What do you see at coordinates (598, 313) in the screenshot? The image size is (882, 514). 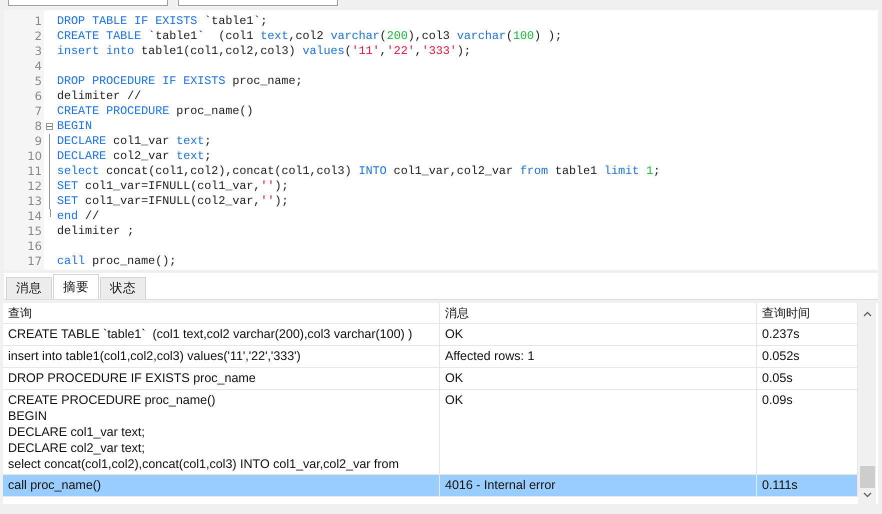 I see `column-header: 消息` at bounding box center [598, 313].